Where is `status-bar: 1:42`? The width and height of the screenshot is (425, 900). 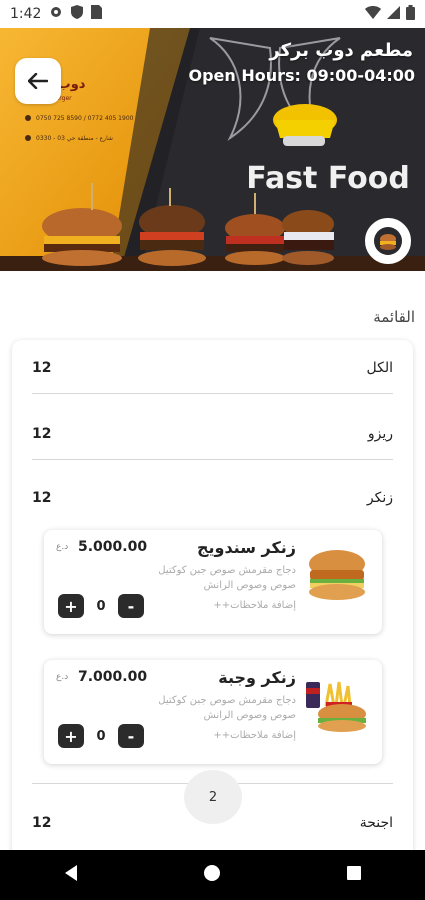 status-bar: 1:42 is located at coordinates (212, 14).